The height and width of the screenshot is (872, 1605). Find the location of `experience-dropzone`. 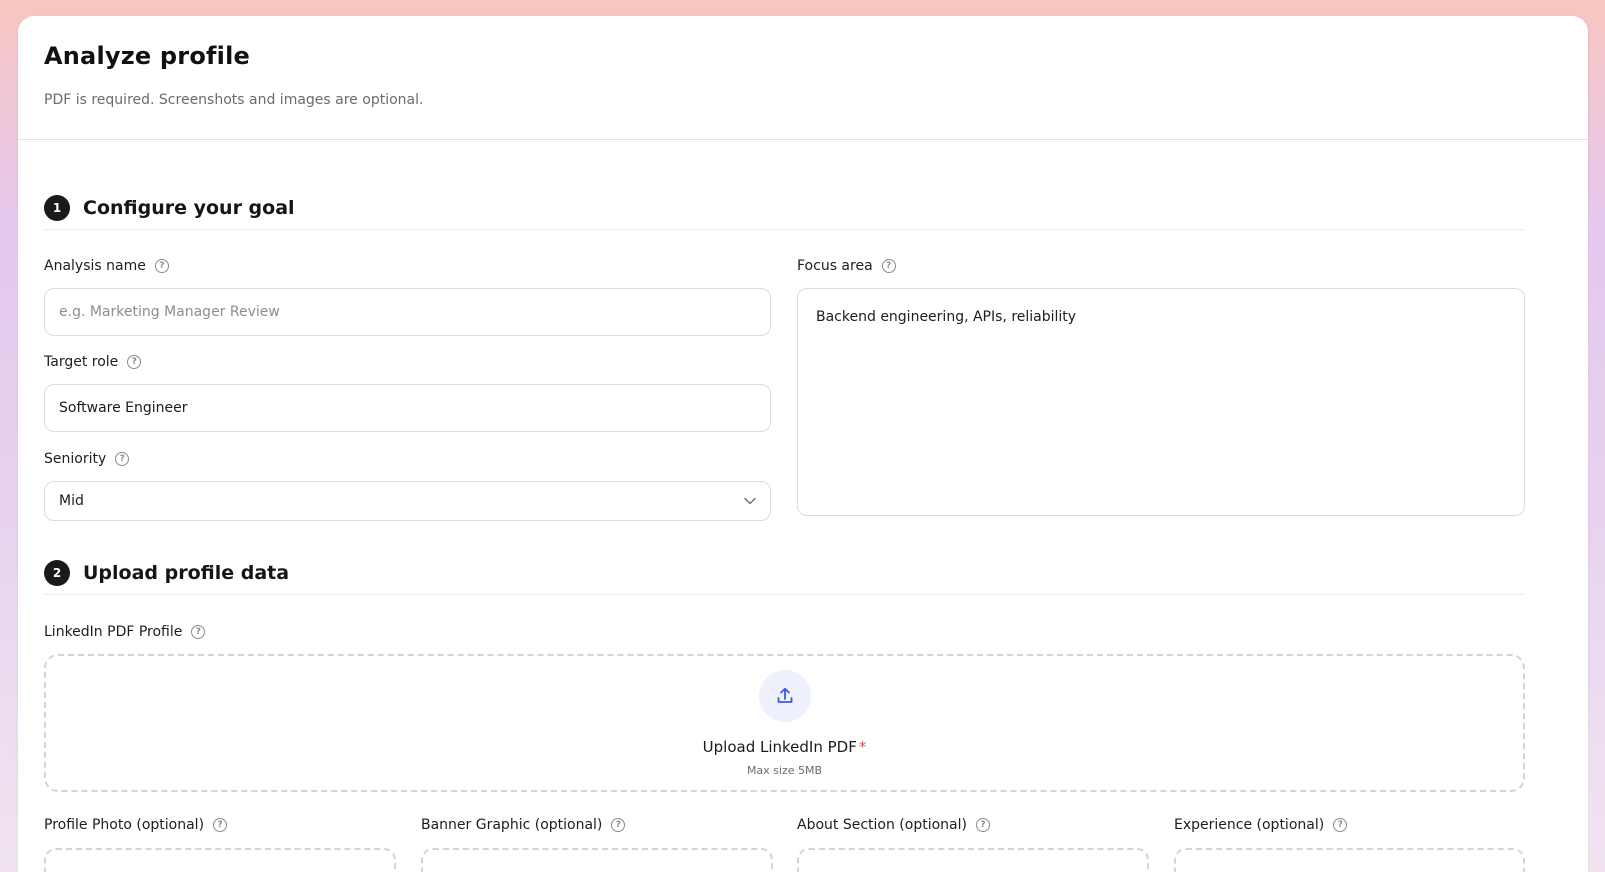

experience-dropzone is located at coordinates (1349, 860).